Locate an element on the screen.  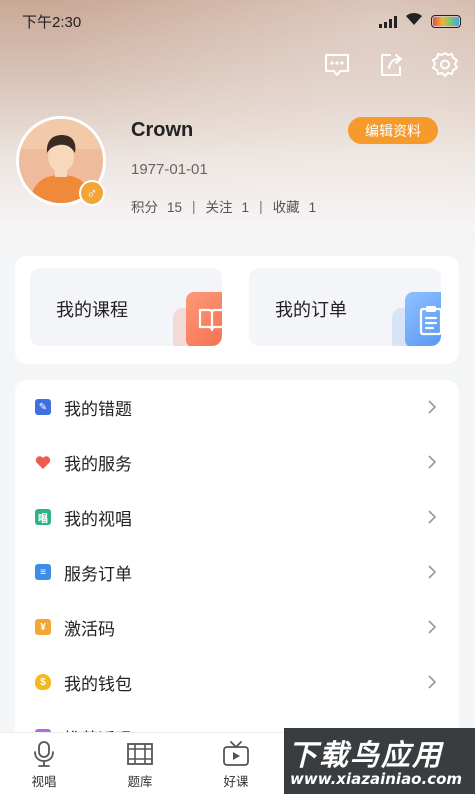
shortcuts-panel: 我的课程 我的订单 is located at coordinates (237, 310).